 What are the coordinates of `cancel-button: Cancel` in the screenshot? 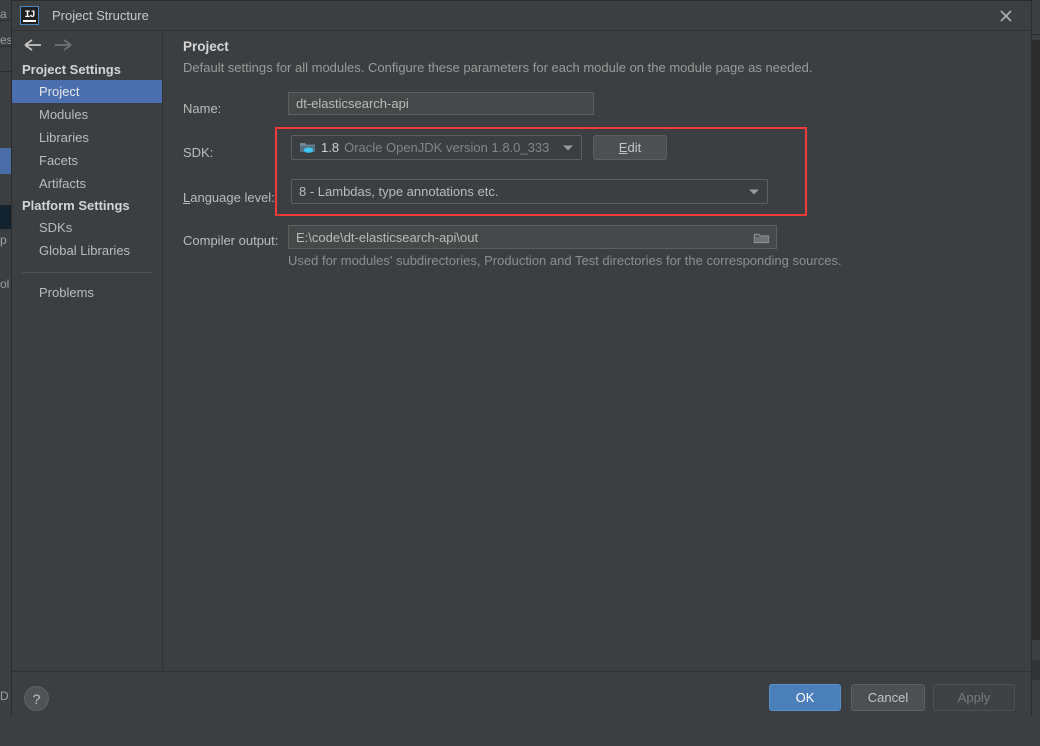 It's located at (888, 697).